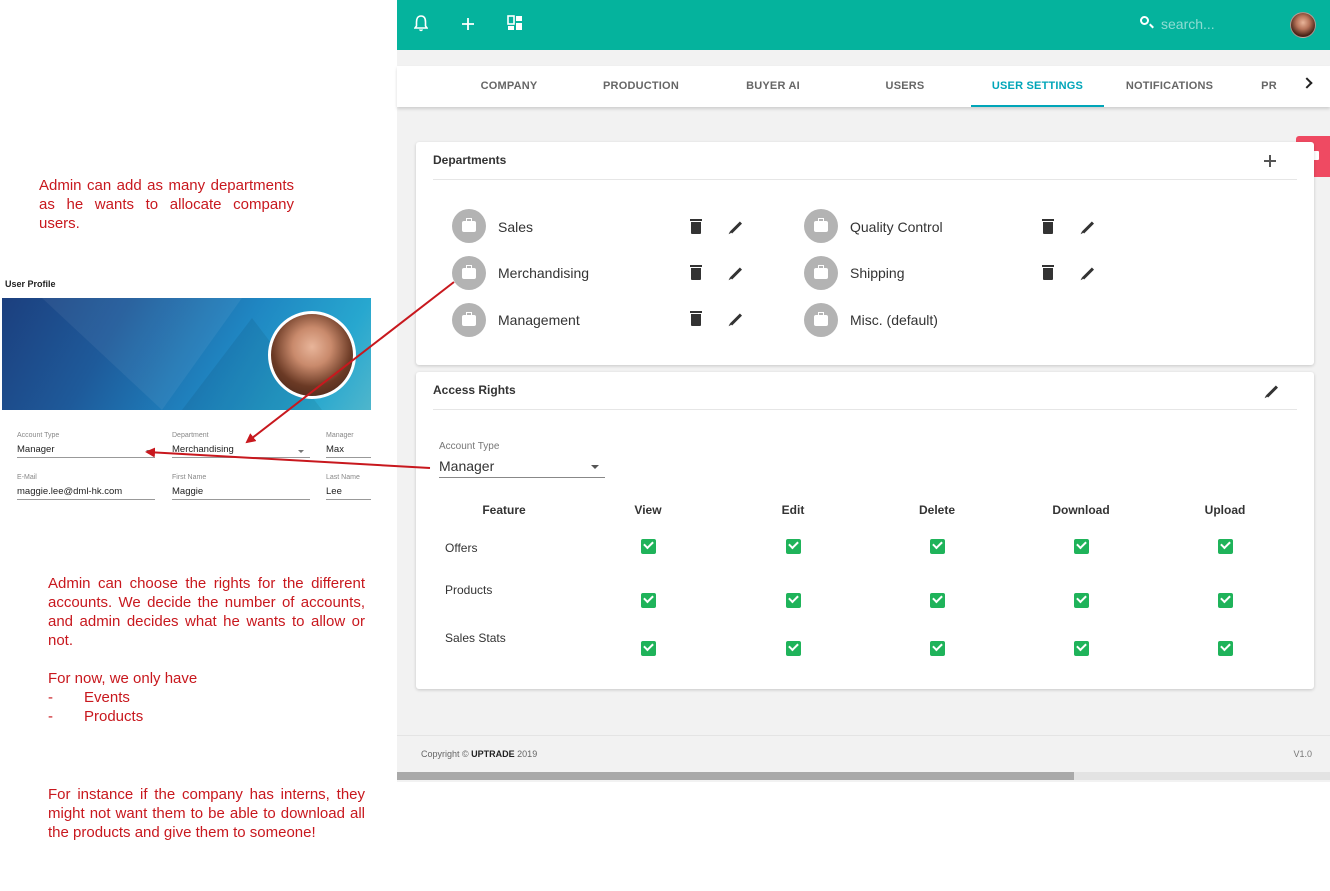  What do you see at coordinates (905, 86) in the screenshot?
I see `tab-users: USERS` at bounding box center [905, 86].